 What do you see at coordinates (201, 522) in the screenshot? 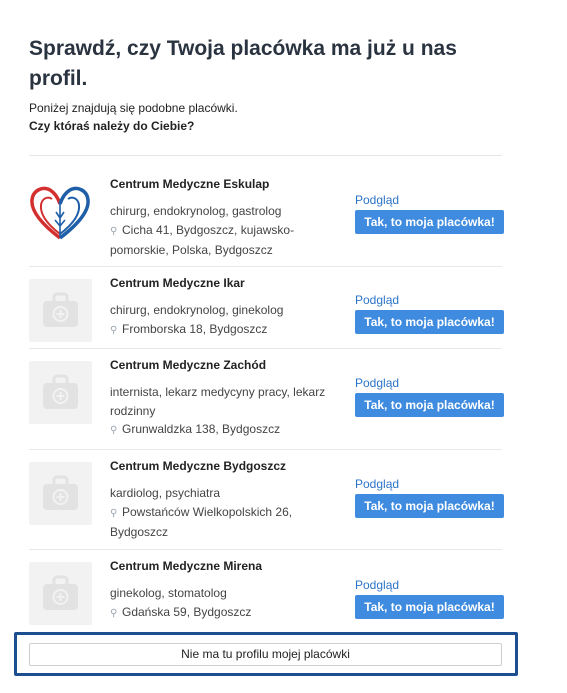
I see `facility-address-text: Powstańców Wielkopolskich 26, Bydgoszcz` at bounding box center [201, 522].